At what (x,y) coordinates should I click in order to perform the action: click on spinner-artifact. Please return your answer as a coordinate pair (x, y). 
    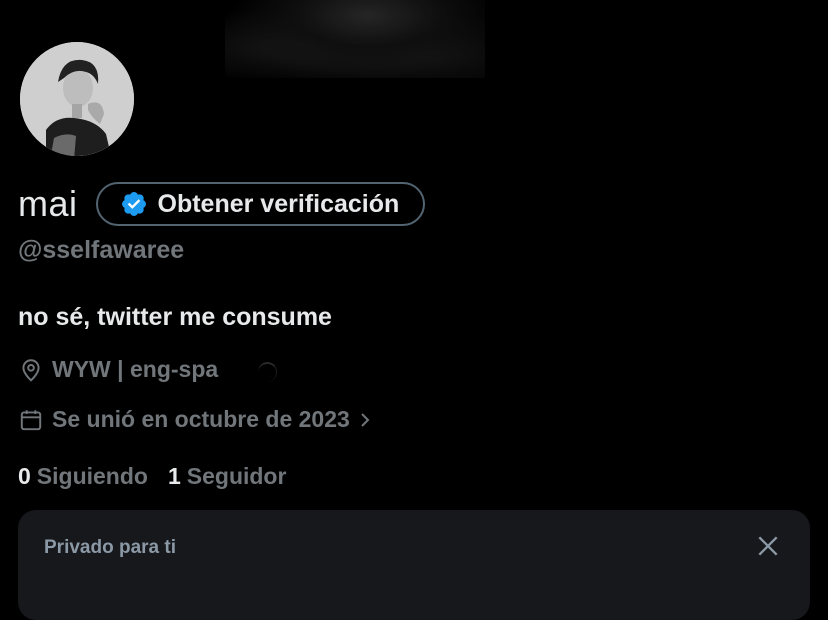
    Looking at the image, I should click on (267, 372).